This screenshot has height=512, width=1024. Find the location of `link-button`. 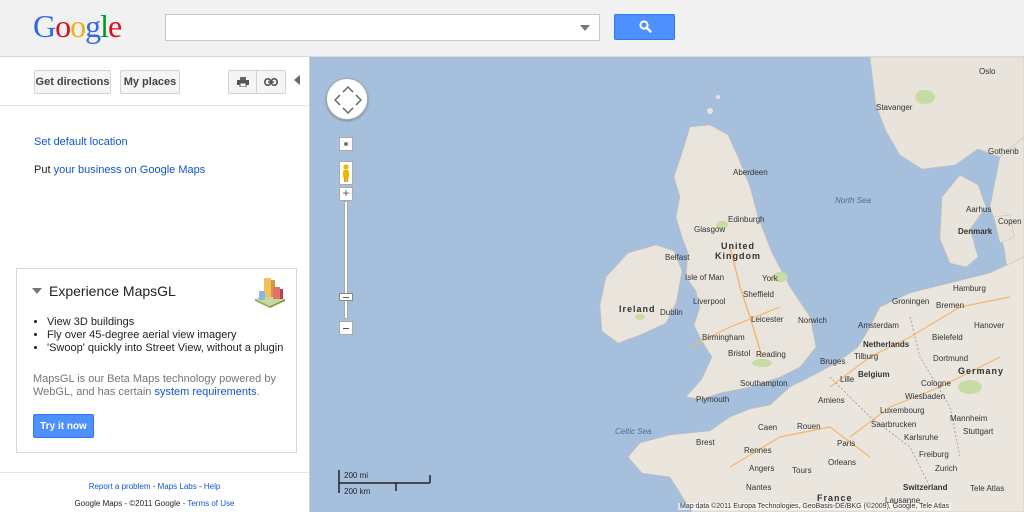

link-button is located at coordinates (271, 82).